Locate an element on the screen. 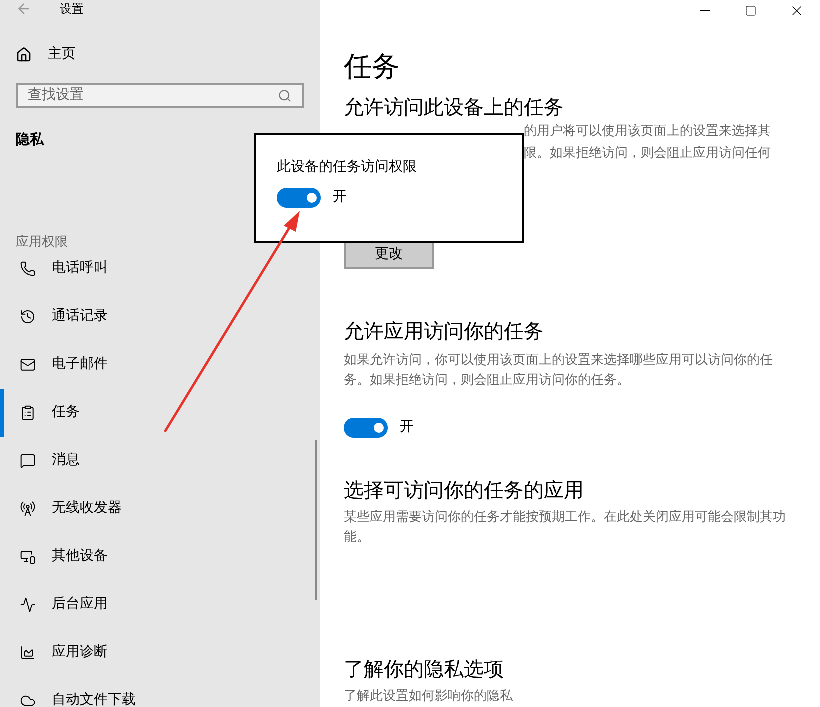 The image size is (820, 707). sidebar-item: 后台应用 is located at coordinates (160, 604).